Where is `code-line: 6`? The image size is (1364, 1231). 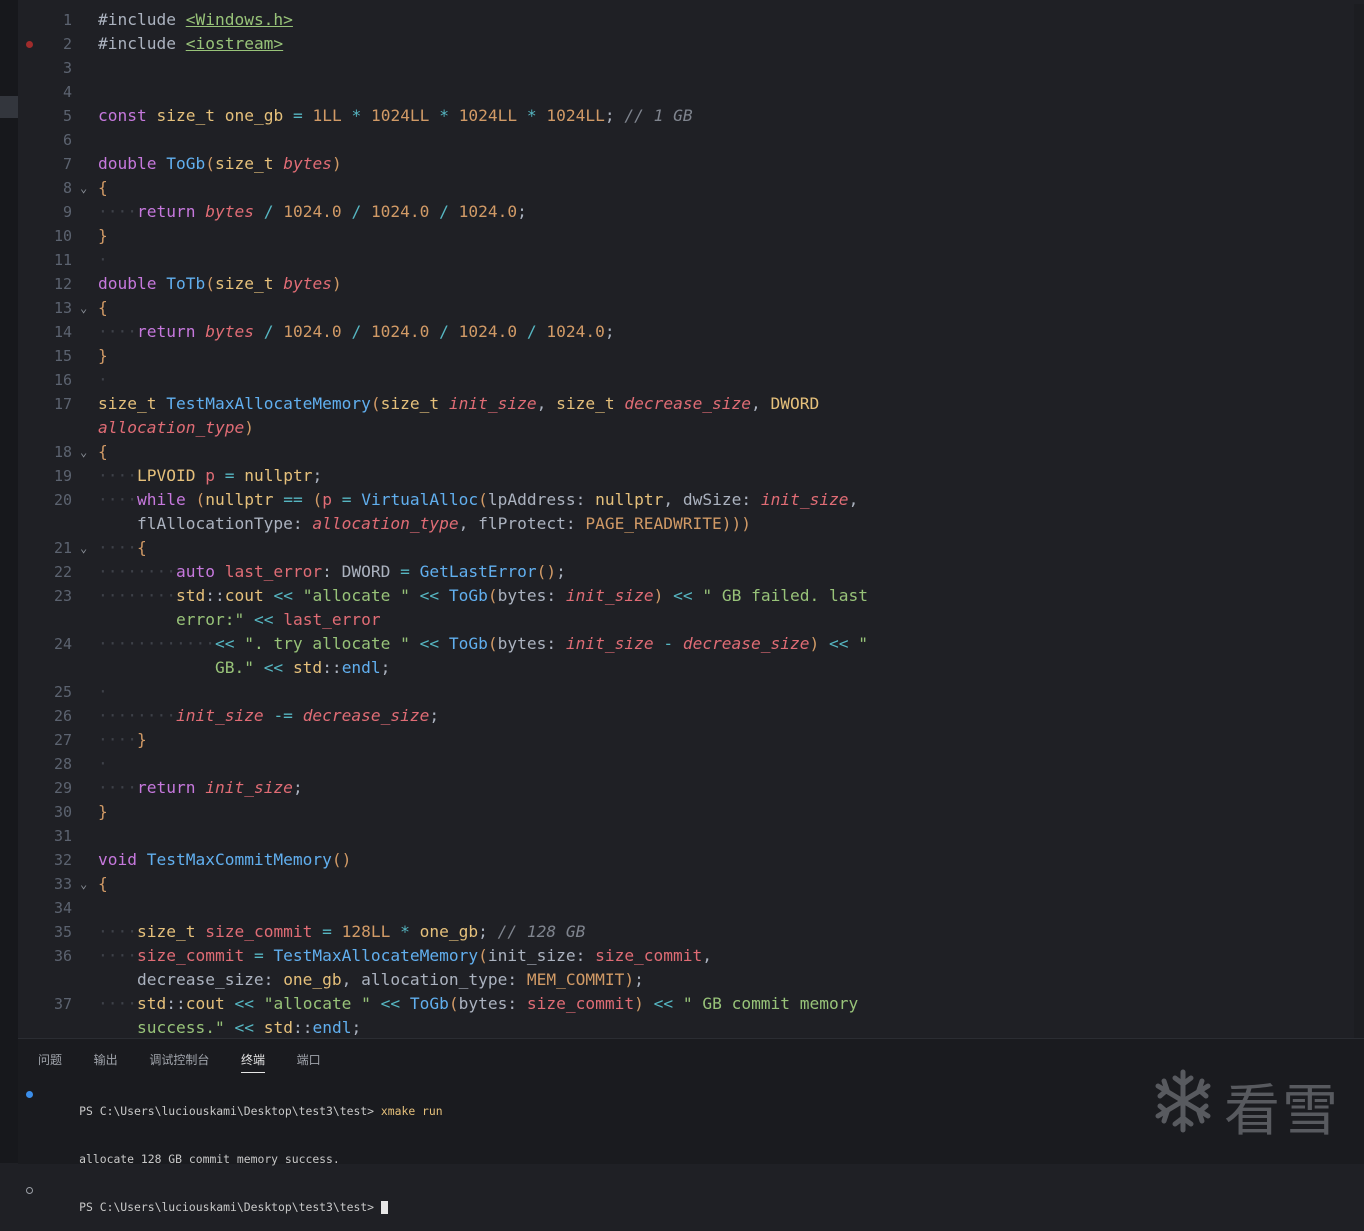 code-line: 6 is located at coordinates (686, 140).